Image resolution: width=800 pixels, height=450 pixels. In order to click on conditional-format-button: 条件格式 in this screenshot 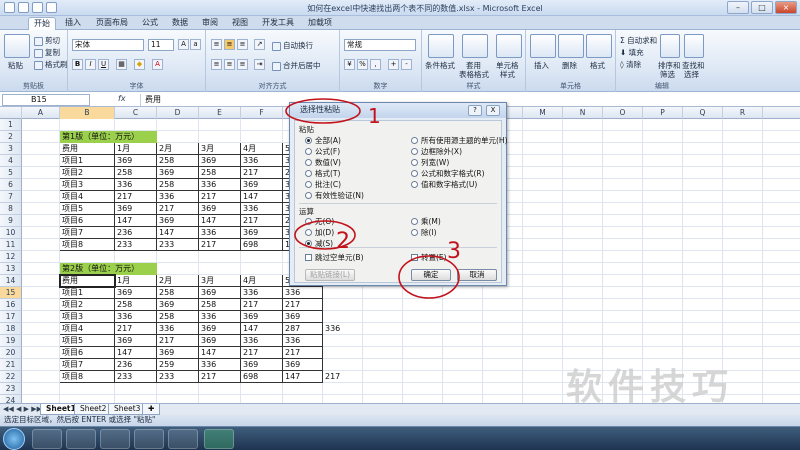, I will do `click(440, 65)`.